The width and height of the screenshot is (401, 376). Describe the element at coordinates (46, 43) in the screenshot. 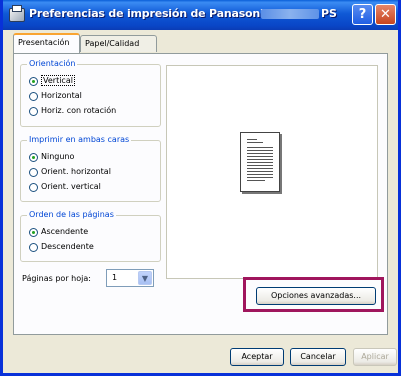

I see `tab-presentacion: Presentación` at that location.